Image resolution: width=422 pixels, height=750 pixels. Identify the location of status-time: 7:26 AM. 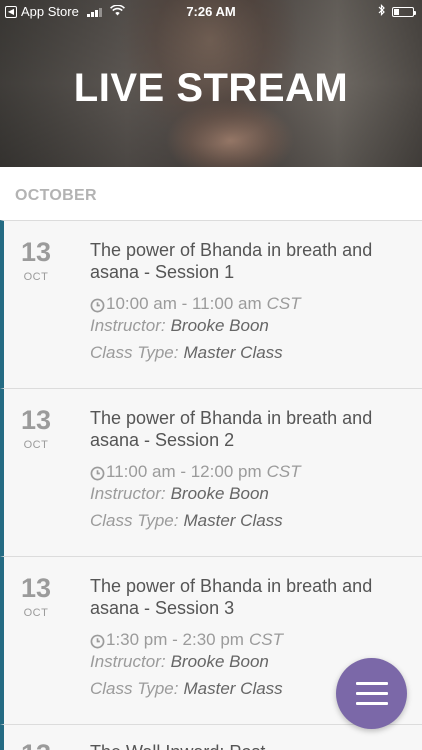
(211, 11).